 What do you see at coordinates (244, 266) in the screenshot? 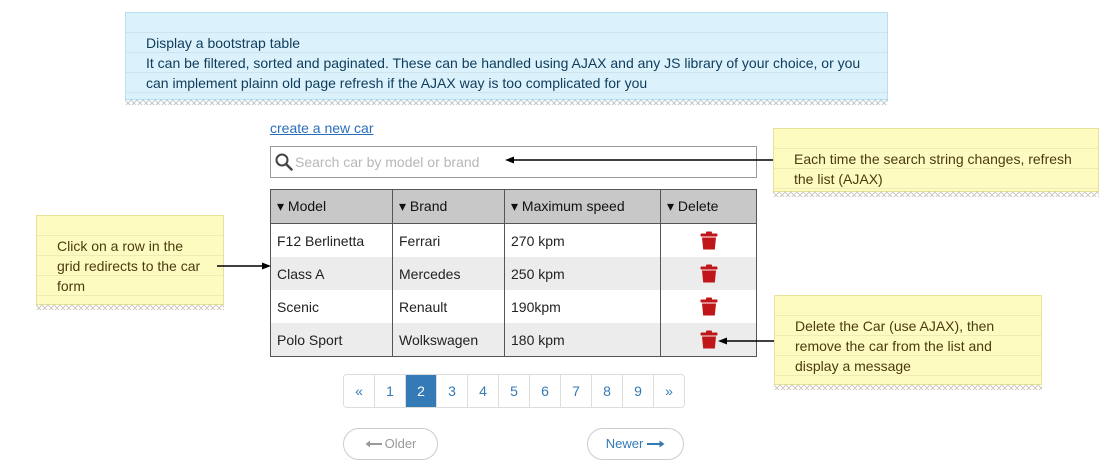
I see `row-note-arrow` at bounding box center [244, 266].